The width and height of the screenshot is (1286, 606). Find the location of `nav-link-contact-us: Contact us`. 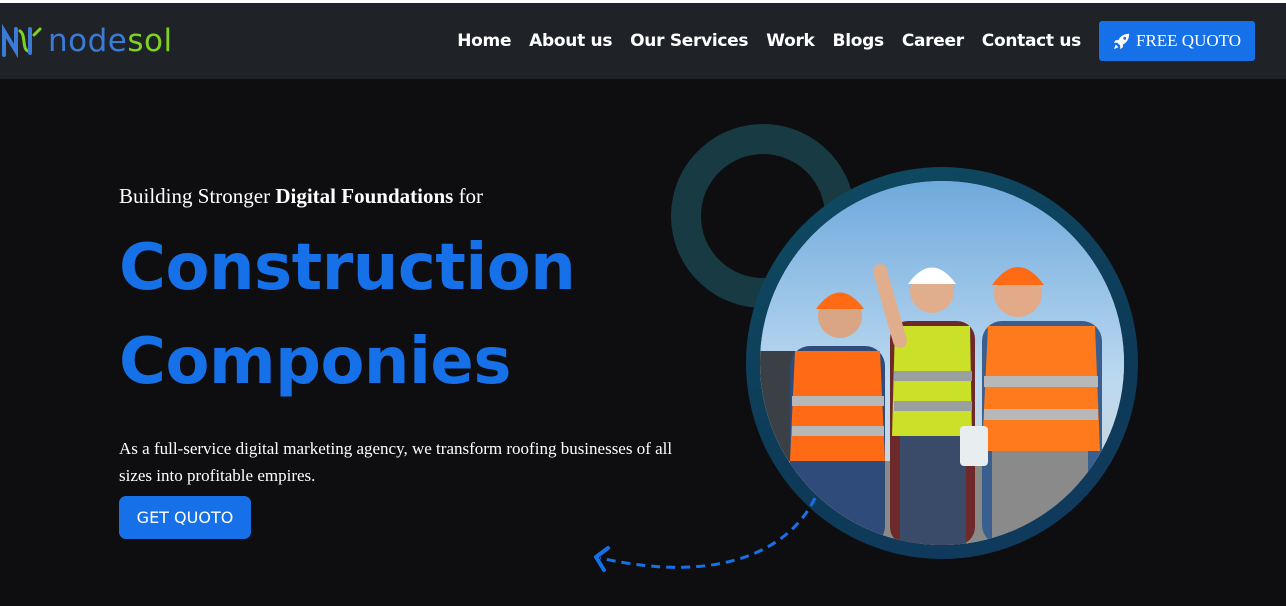

nav-link-contact-us: Contact us is located at coordinates (1032, 41).